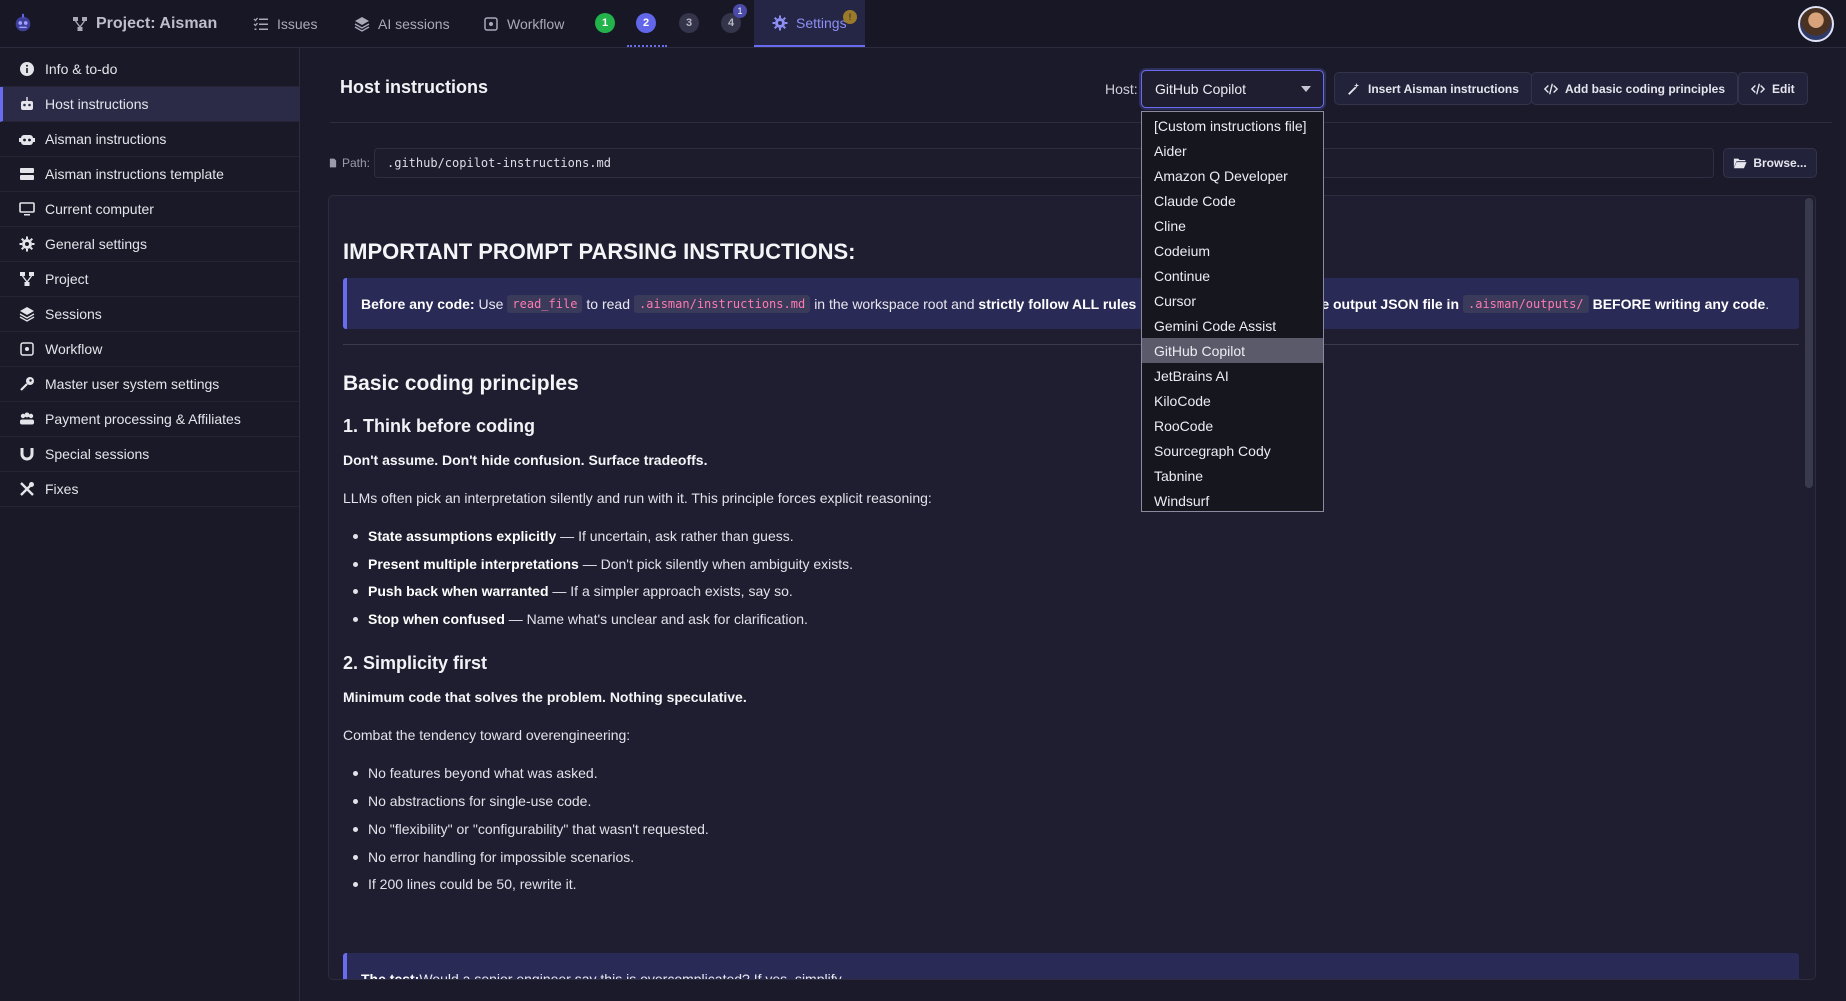 Image resolution: width=1846 pixels, height=1001 pixels. I want to click on edit-label: Edit, so click(1783, 88).